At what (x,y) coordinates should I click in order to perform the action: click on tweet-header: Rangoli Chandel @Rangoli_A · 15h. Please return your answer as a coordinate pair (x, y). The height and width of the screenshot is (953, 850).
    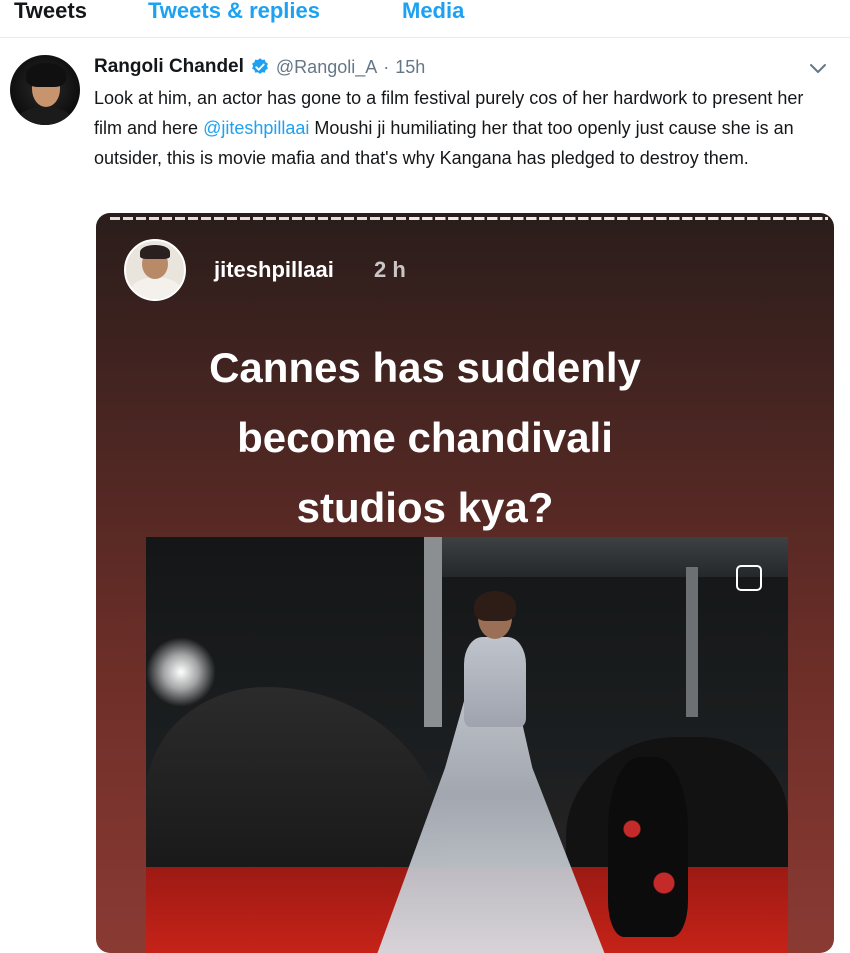
    Looking at the image, I should click on (259, 67).